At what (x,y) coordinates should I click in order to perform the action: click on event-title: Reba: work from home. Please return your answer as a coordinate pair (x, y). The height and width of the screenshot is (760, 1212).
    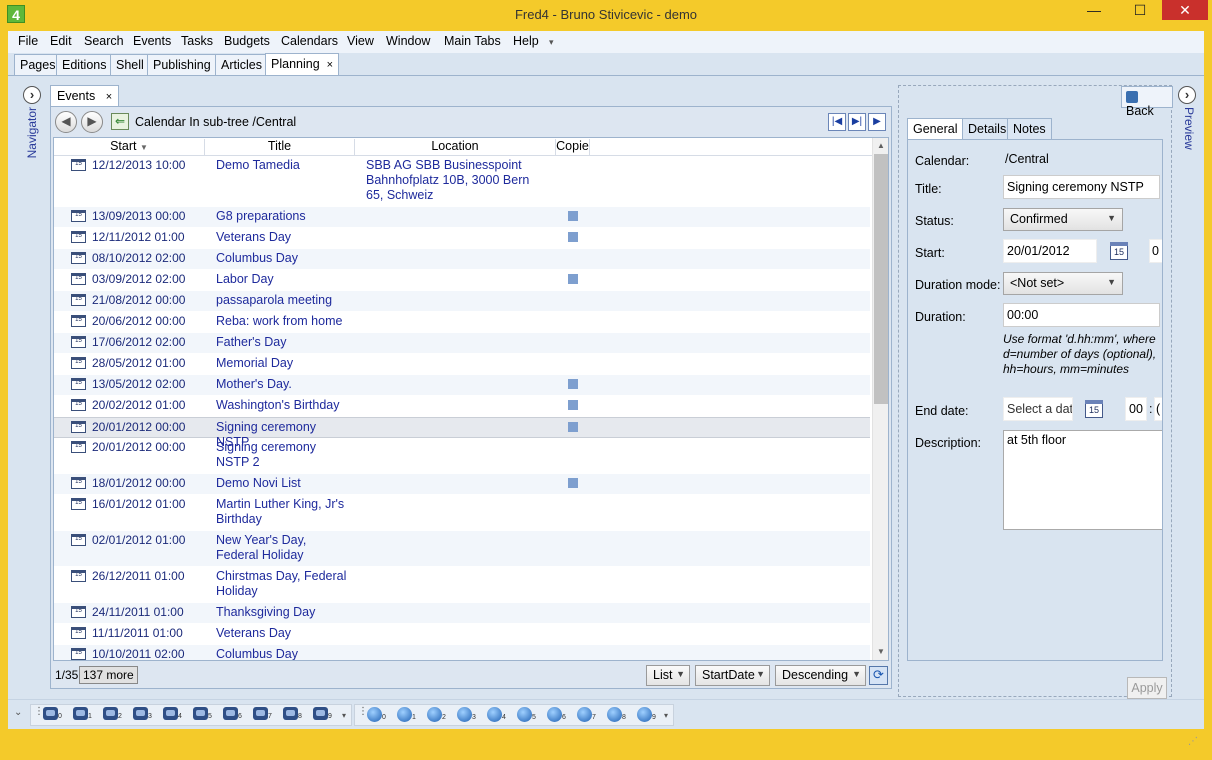
    Looking at the image, I should click on (283, 321).